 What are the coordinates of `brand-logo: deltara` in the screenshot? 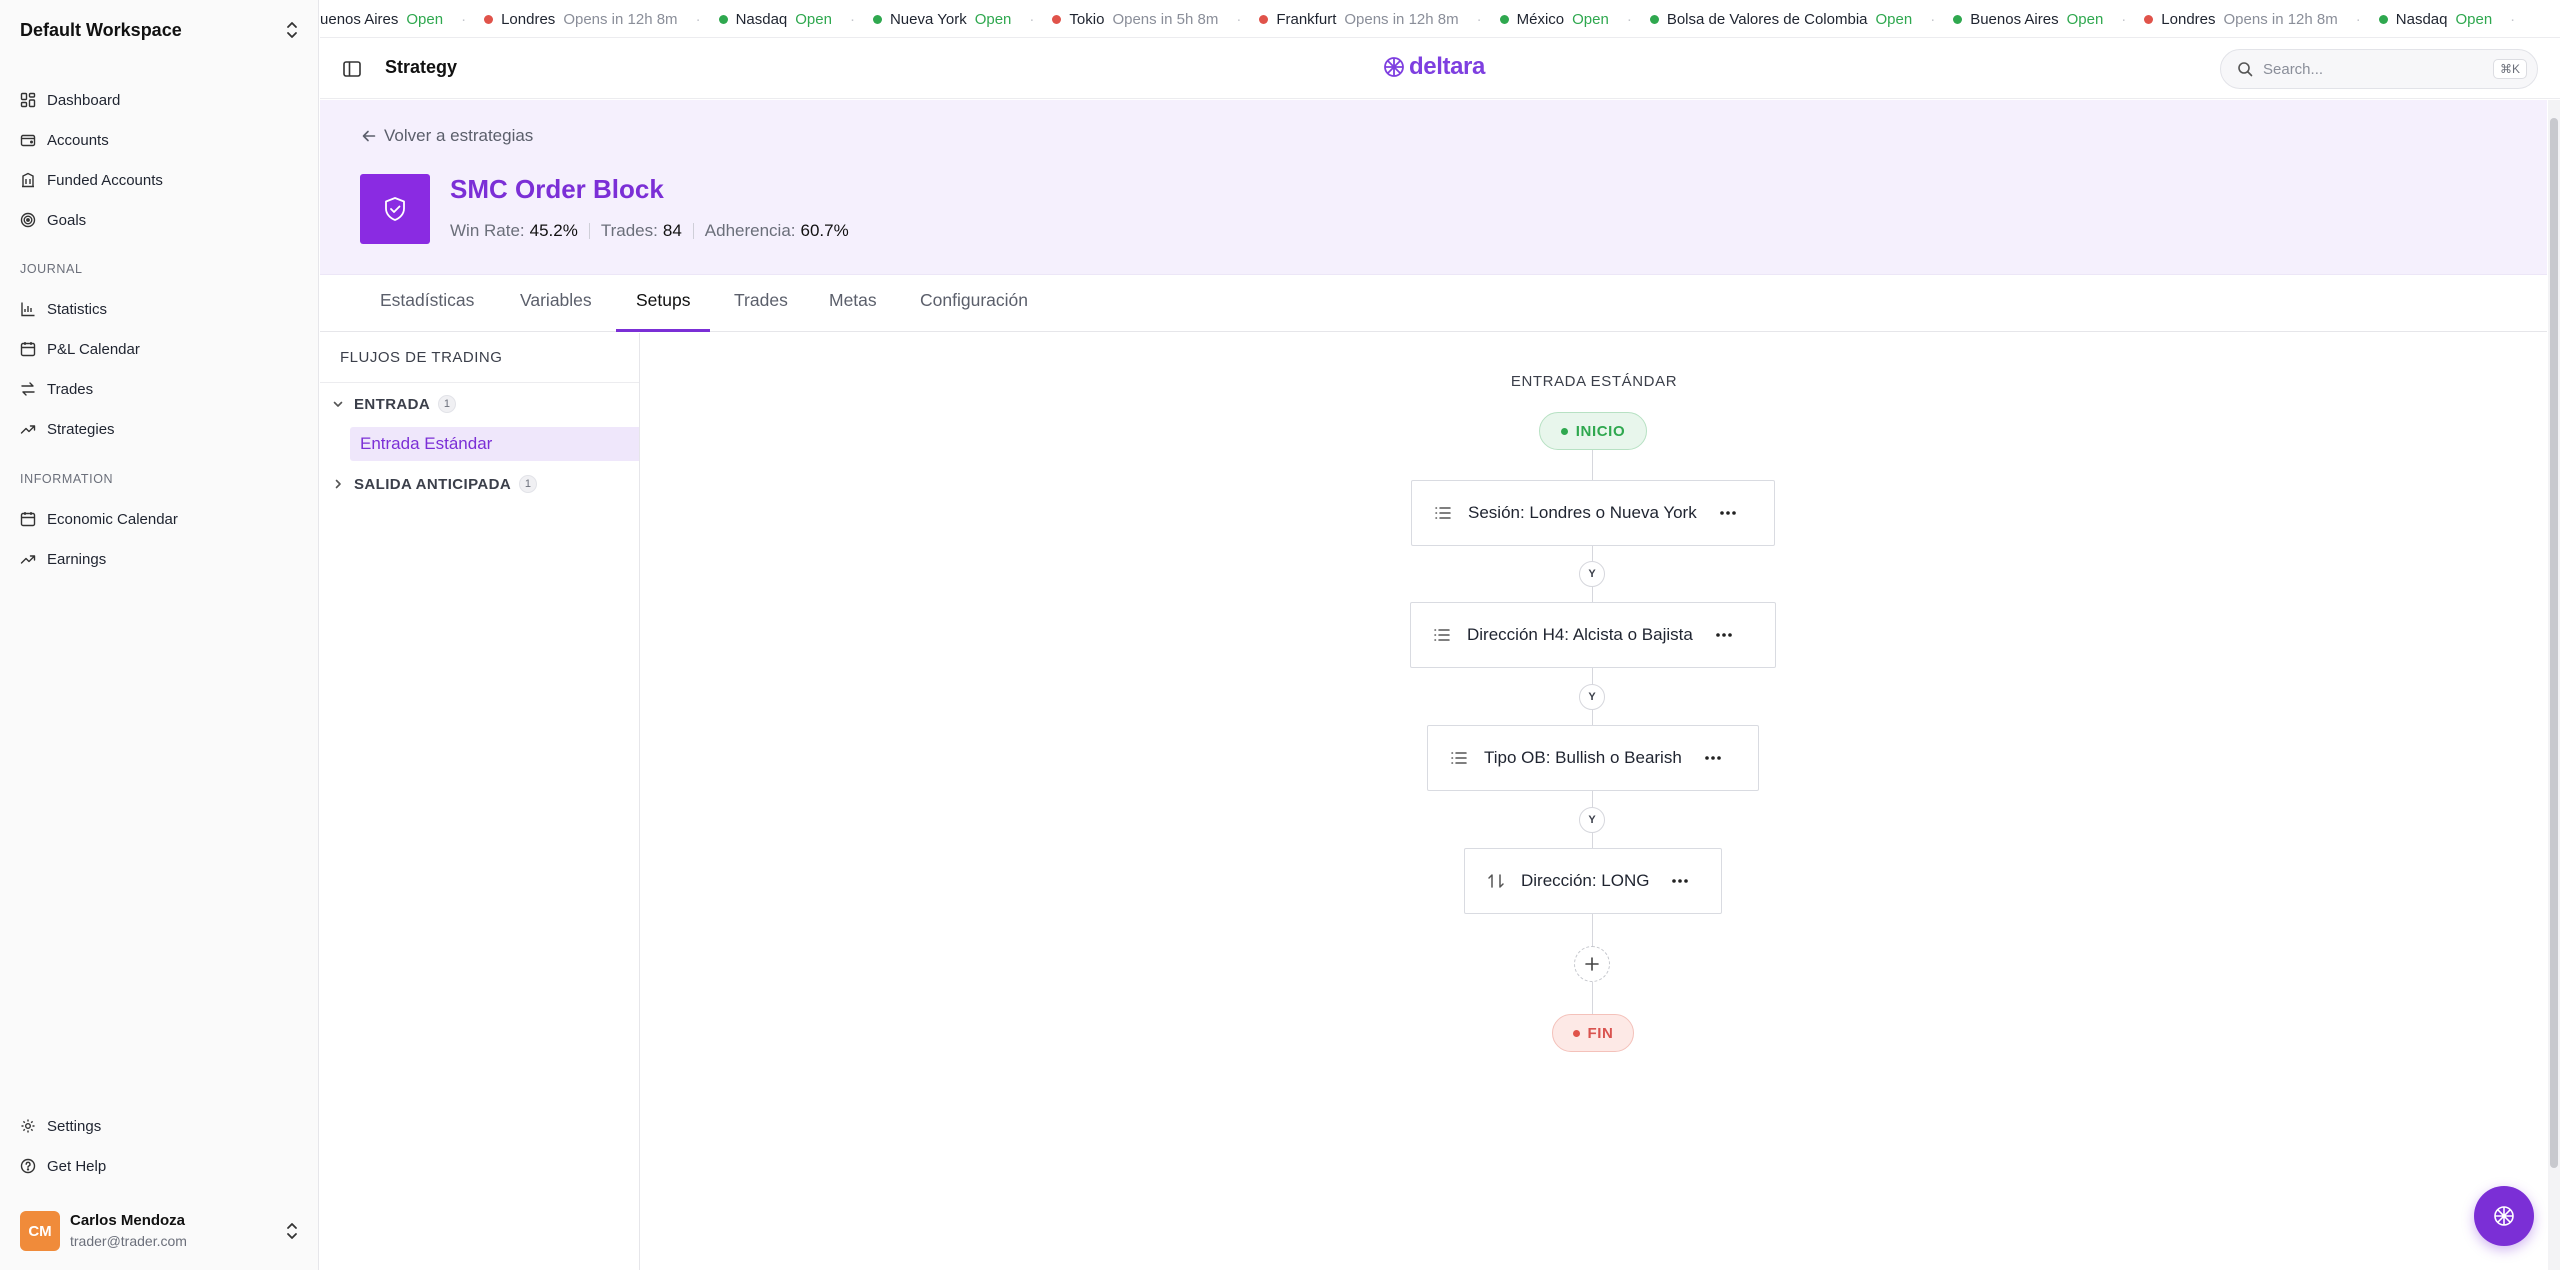 It's located at (1434, 67).